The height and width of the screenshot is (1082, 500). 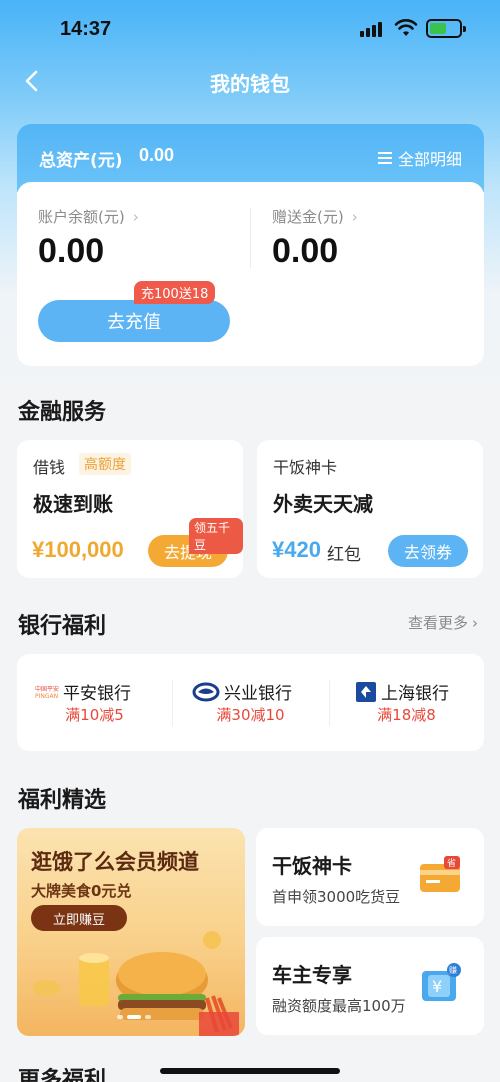 What do you see at coordinates (97, 694) in the screenshot?
I see `bank-name: 平安银行` at bounding box center [97, 694].